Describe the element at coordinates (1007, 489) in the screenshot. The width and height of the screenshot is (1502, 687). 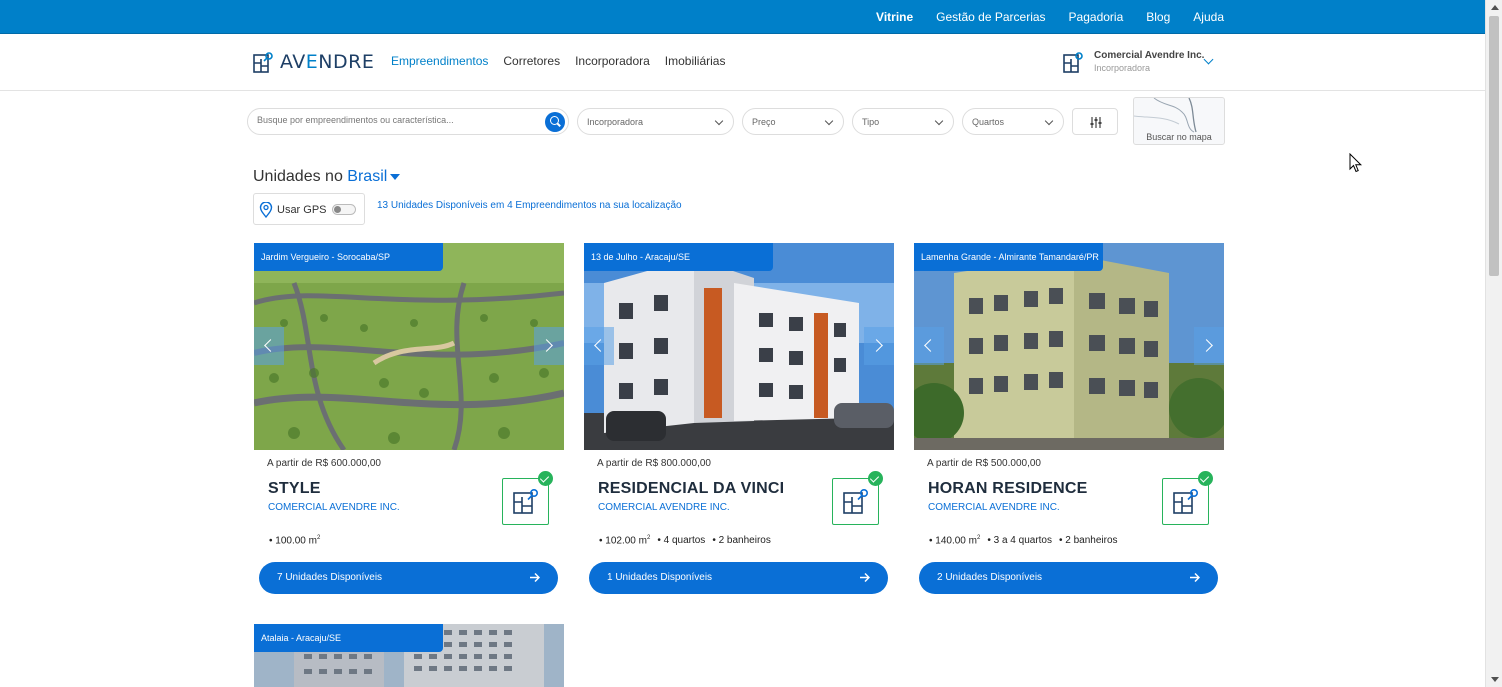
I see `property-name: HORAN RESIDENCE` at that location.